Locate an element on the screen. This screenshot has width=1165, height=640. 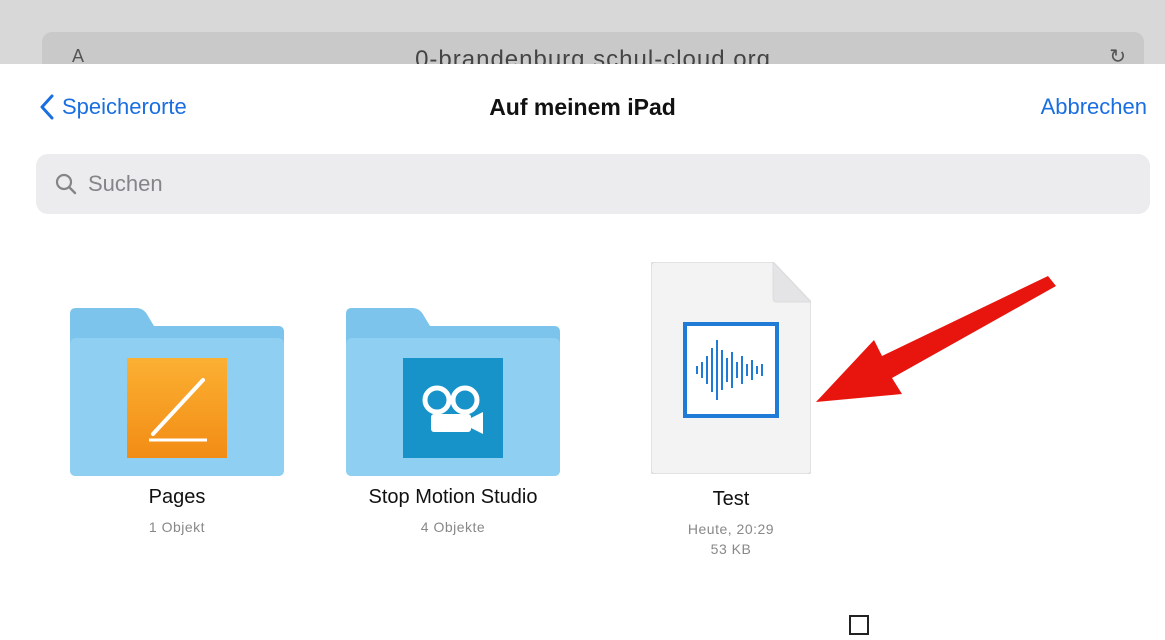
checkbox is located at coordinates (859, 625).